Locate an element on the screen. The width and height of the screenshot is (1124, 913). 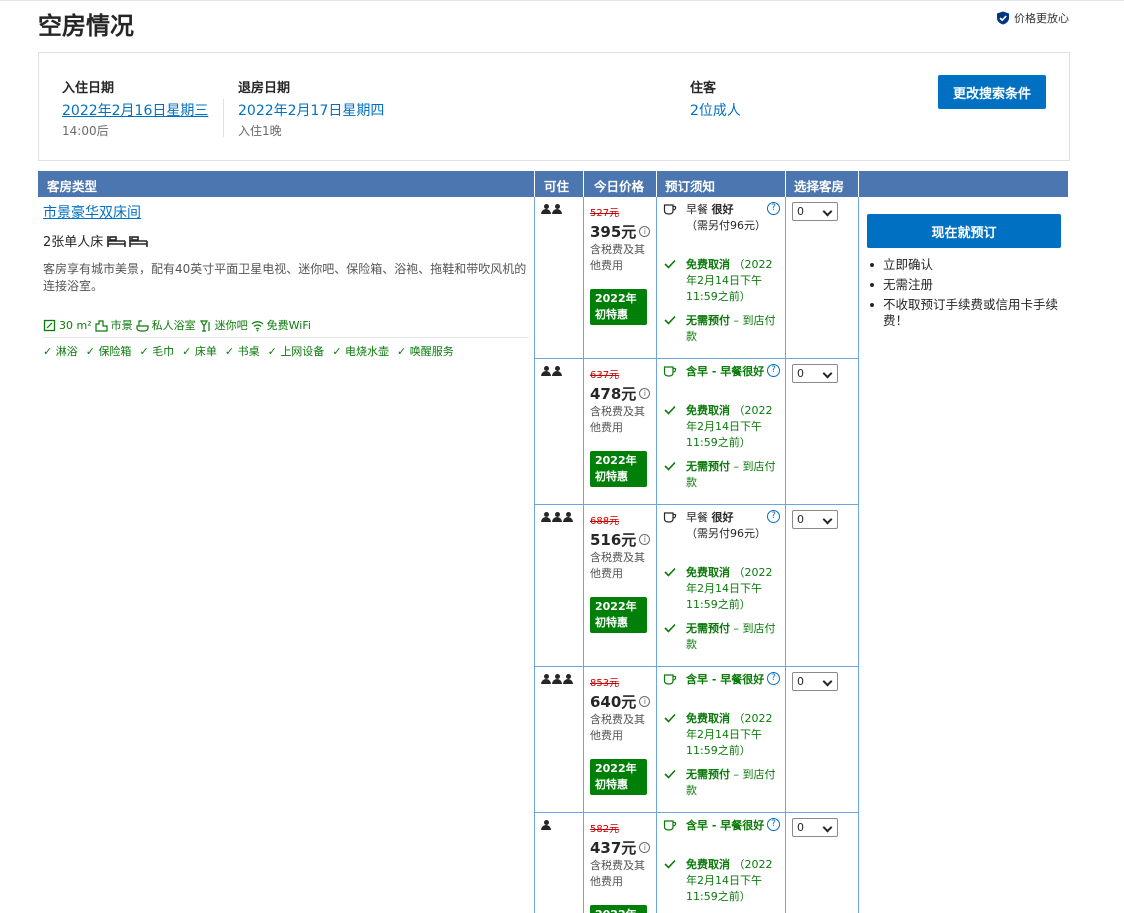
price-promise: 价格更放心 is located at coordinates (1032, 18).